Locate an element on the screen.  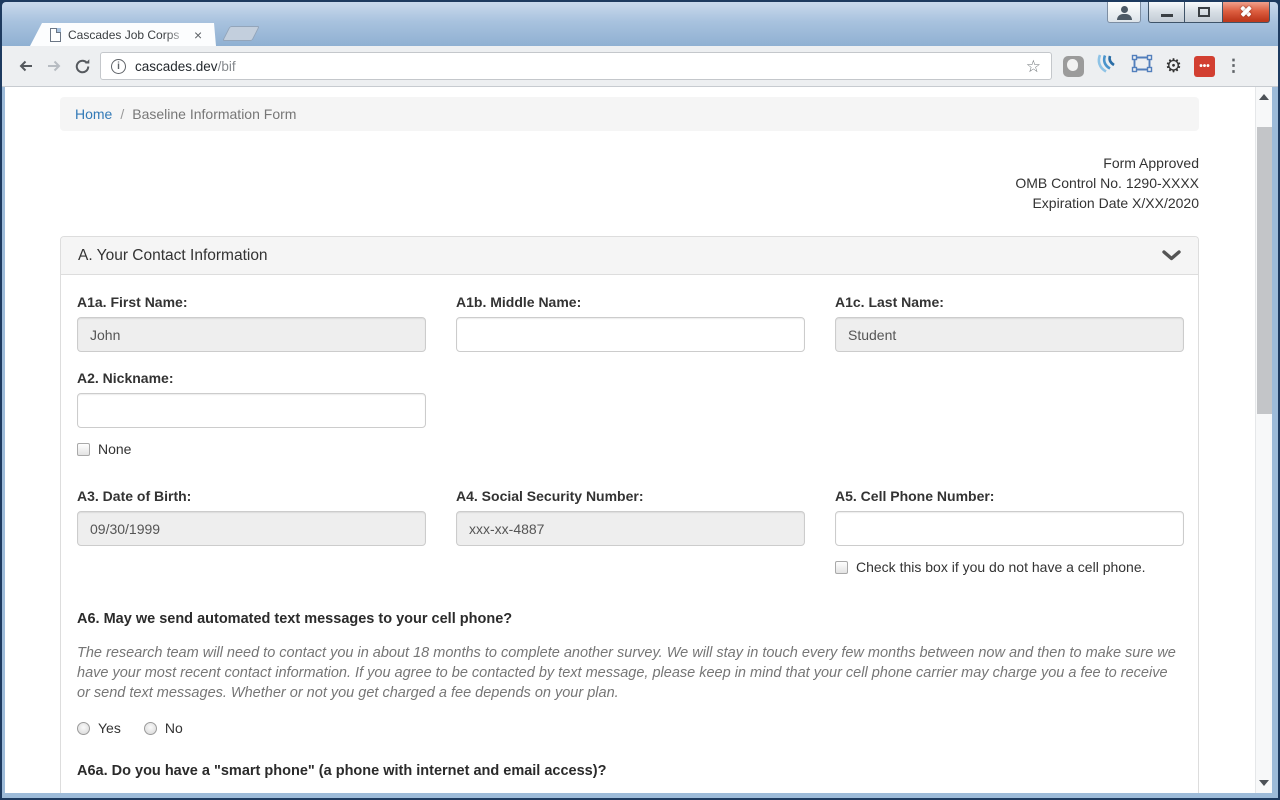
ssn-input is located at coordinates (630, 528).